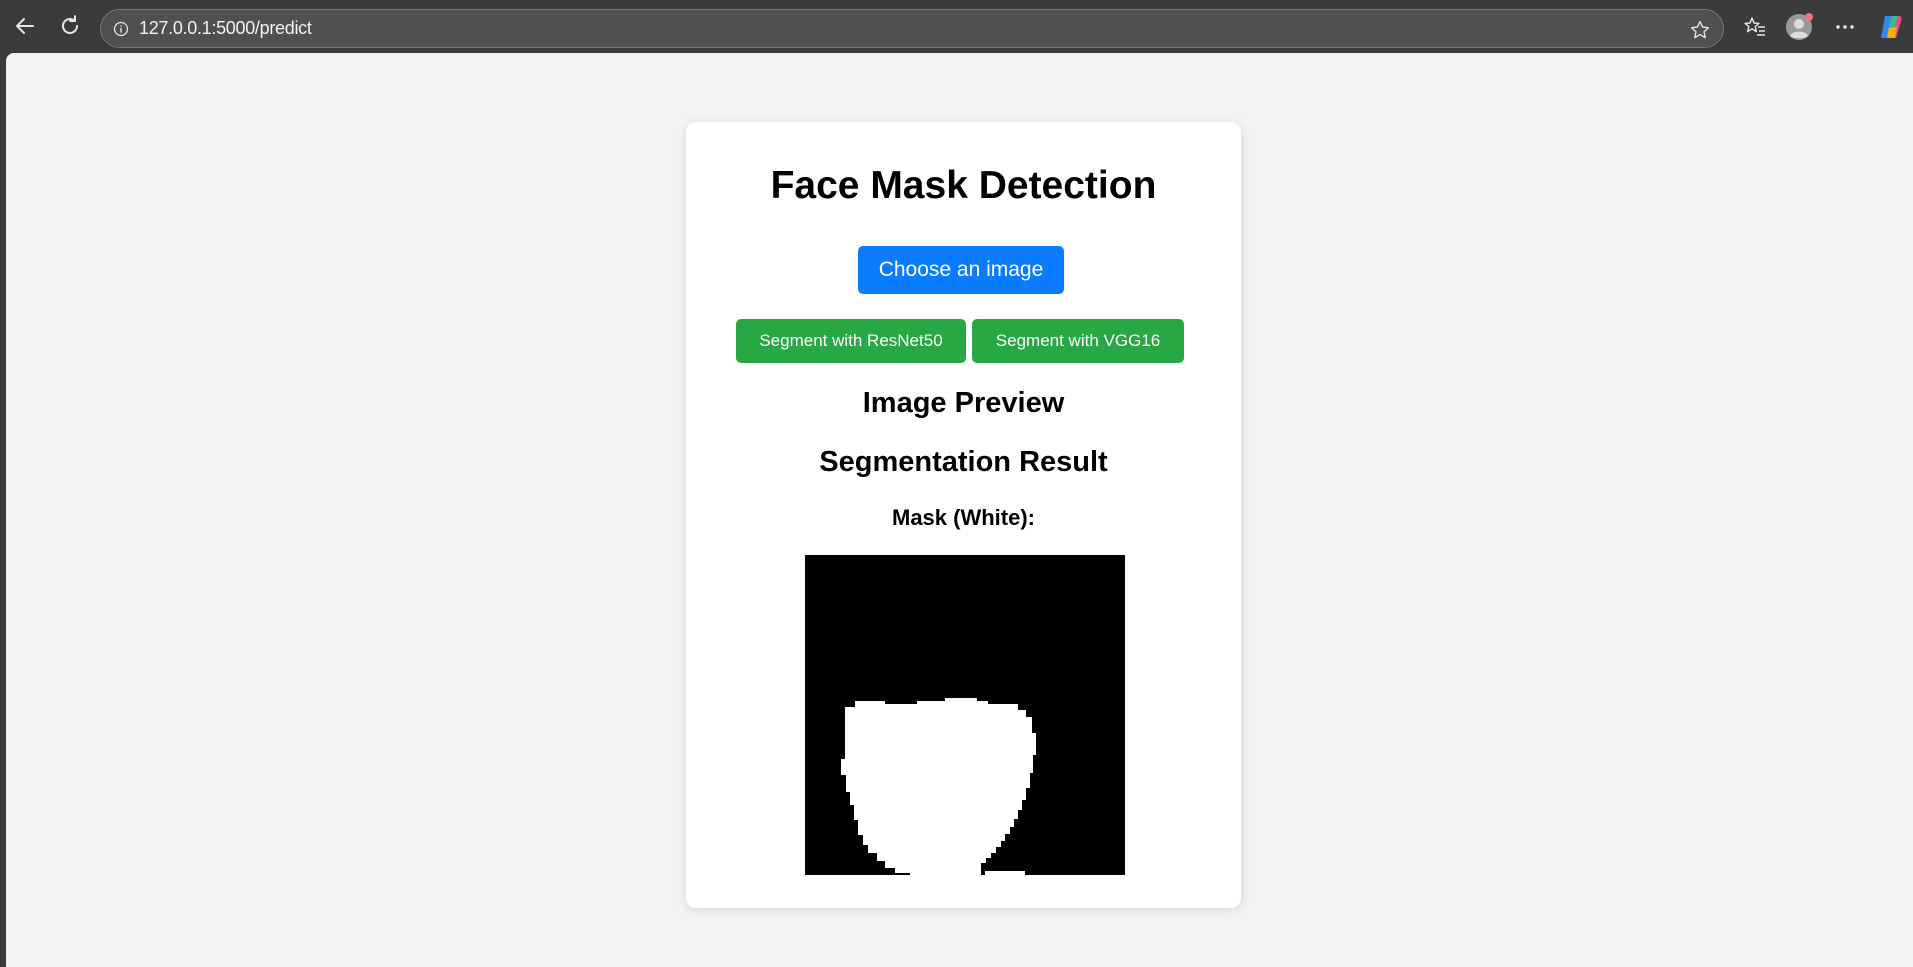  Describe the element at coordinates (1891, 27) in the screenshot. I see `copilot-icon` at that location.